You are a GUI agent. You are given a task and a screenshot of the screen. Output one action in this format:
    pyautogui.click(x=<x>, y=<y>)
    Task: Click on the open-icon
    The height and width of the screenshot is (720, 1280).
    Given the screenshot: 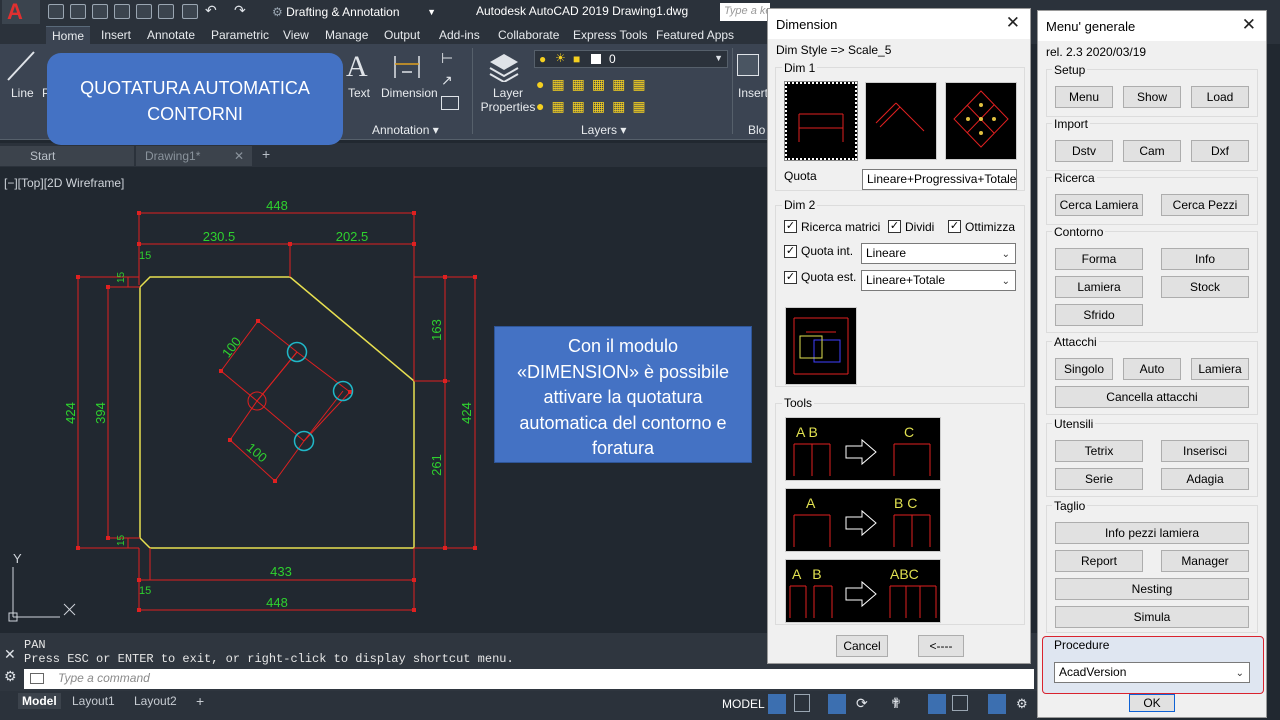 What is the action you would take?
    pyautogui.click(x=78, y=11)
    